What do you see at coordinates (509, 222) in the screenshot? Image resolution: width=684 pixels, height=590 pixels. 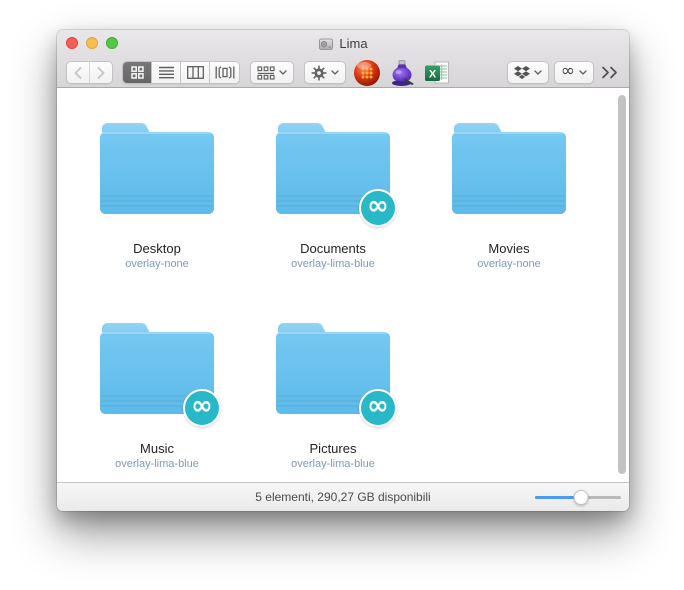 I see `file-item: Movies overlay-none` at bounding box center [509, 222].